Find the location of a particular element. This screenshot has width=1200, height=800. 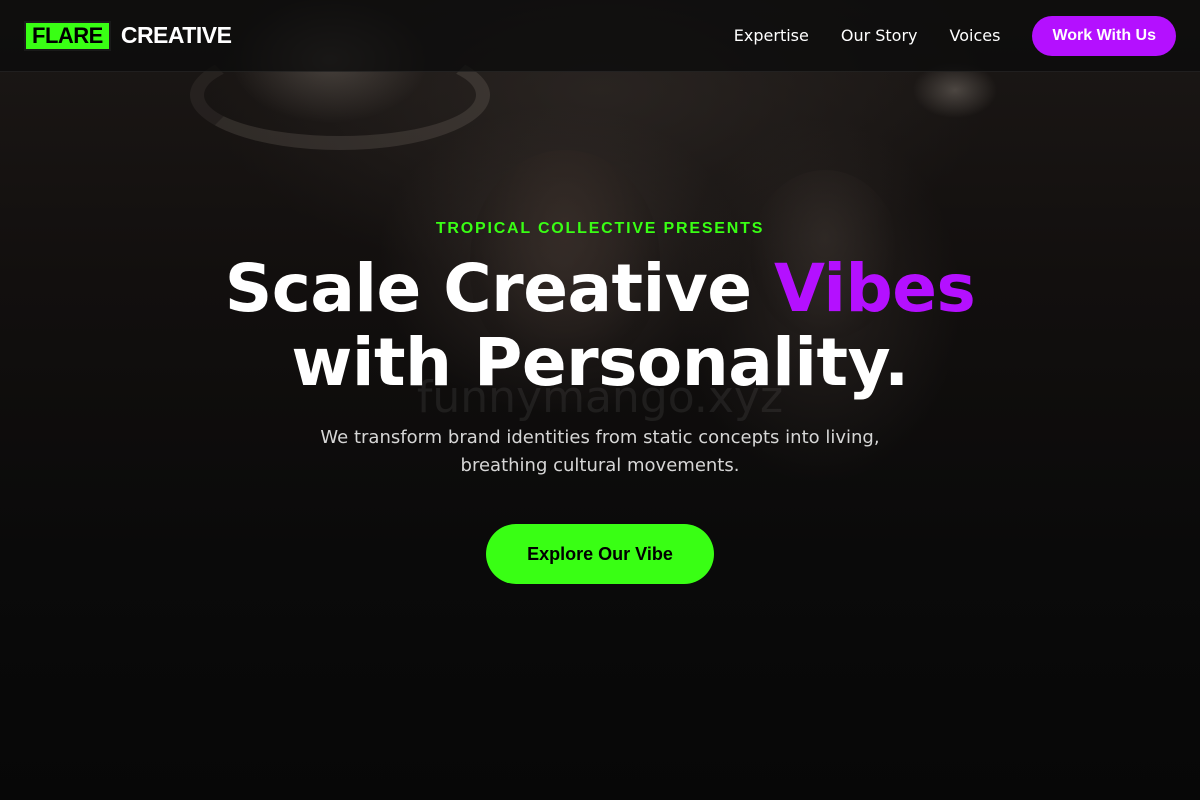

hero-eyebrow: TROPICAL COLLECTIVE PRESENTS is located at coordinates (600, 228).